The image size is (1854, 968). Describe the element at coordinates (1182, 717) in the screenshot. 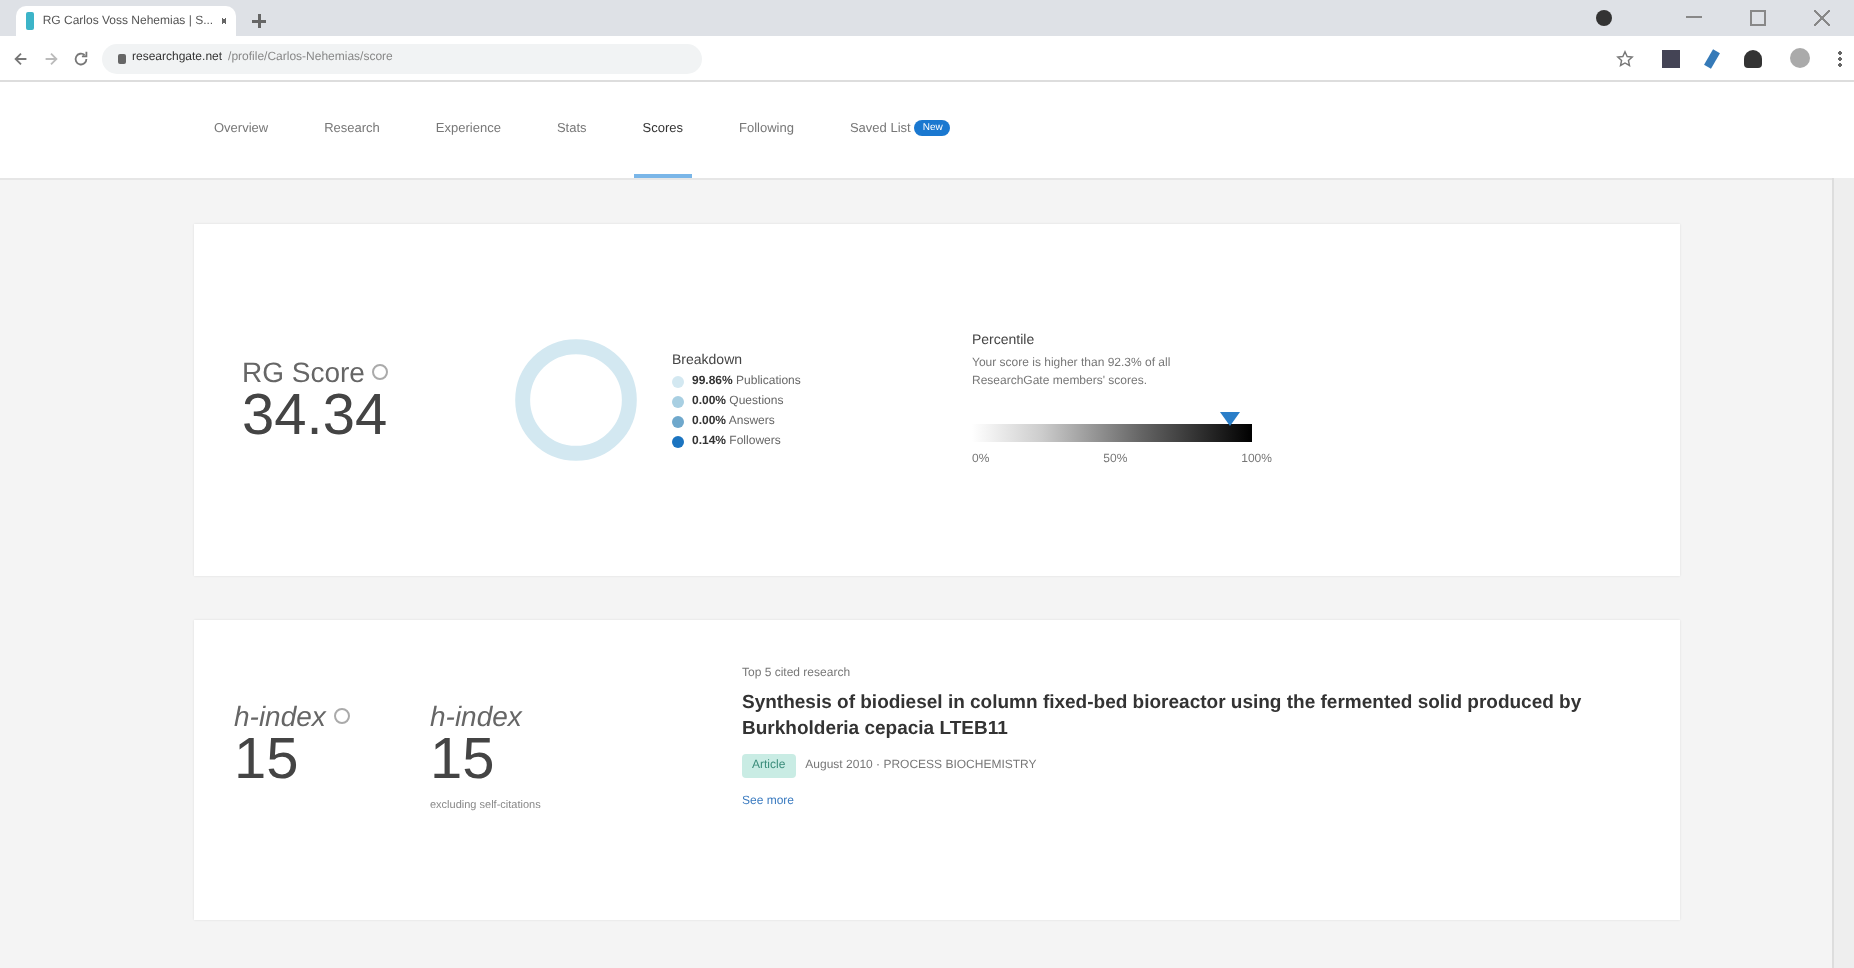

I see `paper-title: Synthesis of biodiesel in column fixed-bed bioreactor using the fermented solid produced by Burkholderia cepacia LTEB11` at that location.